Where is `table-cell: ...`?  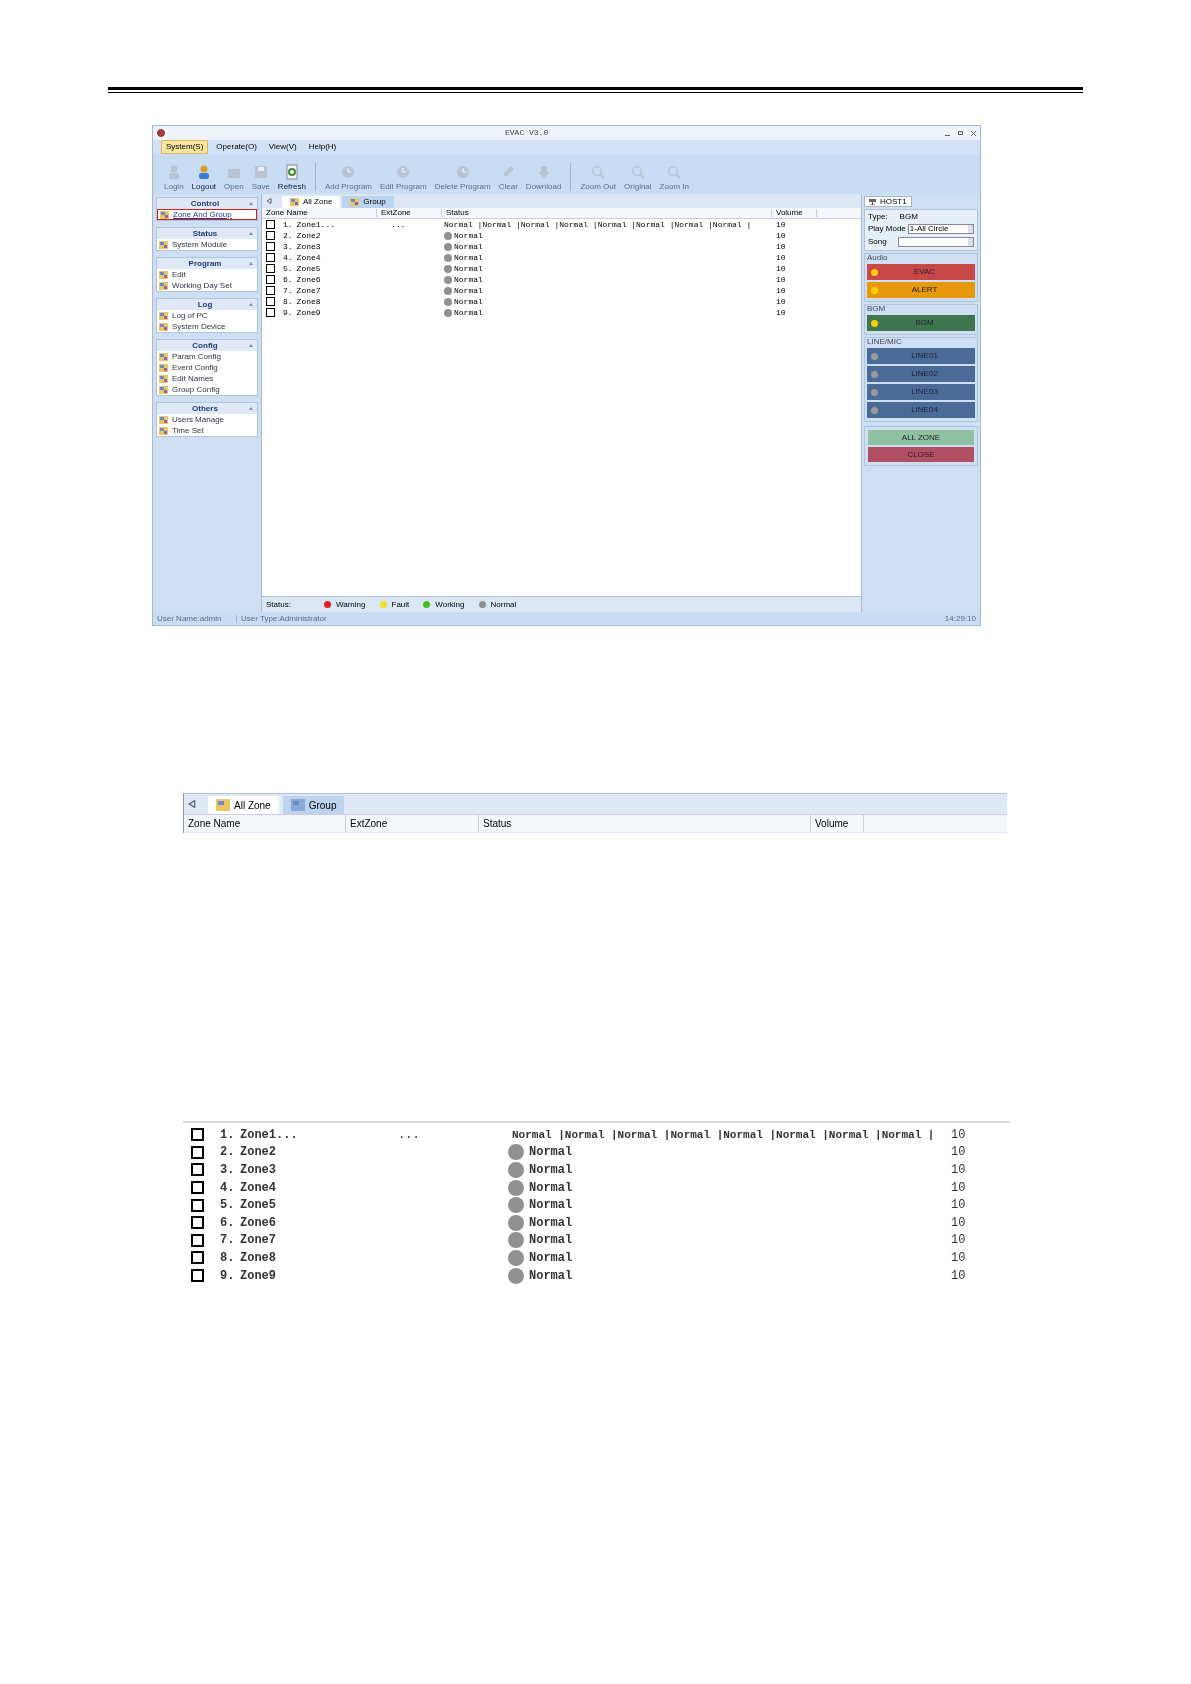 table-cell: ... is located at coordinates (398, 224).